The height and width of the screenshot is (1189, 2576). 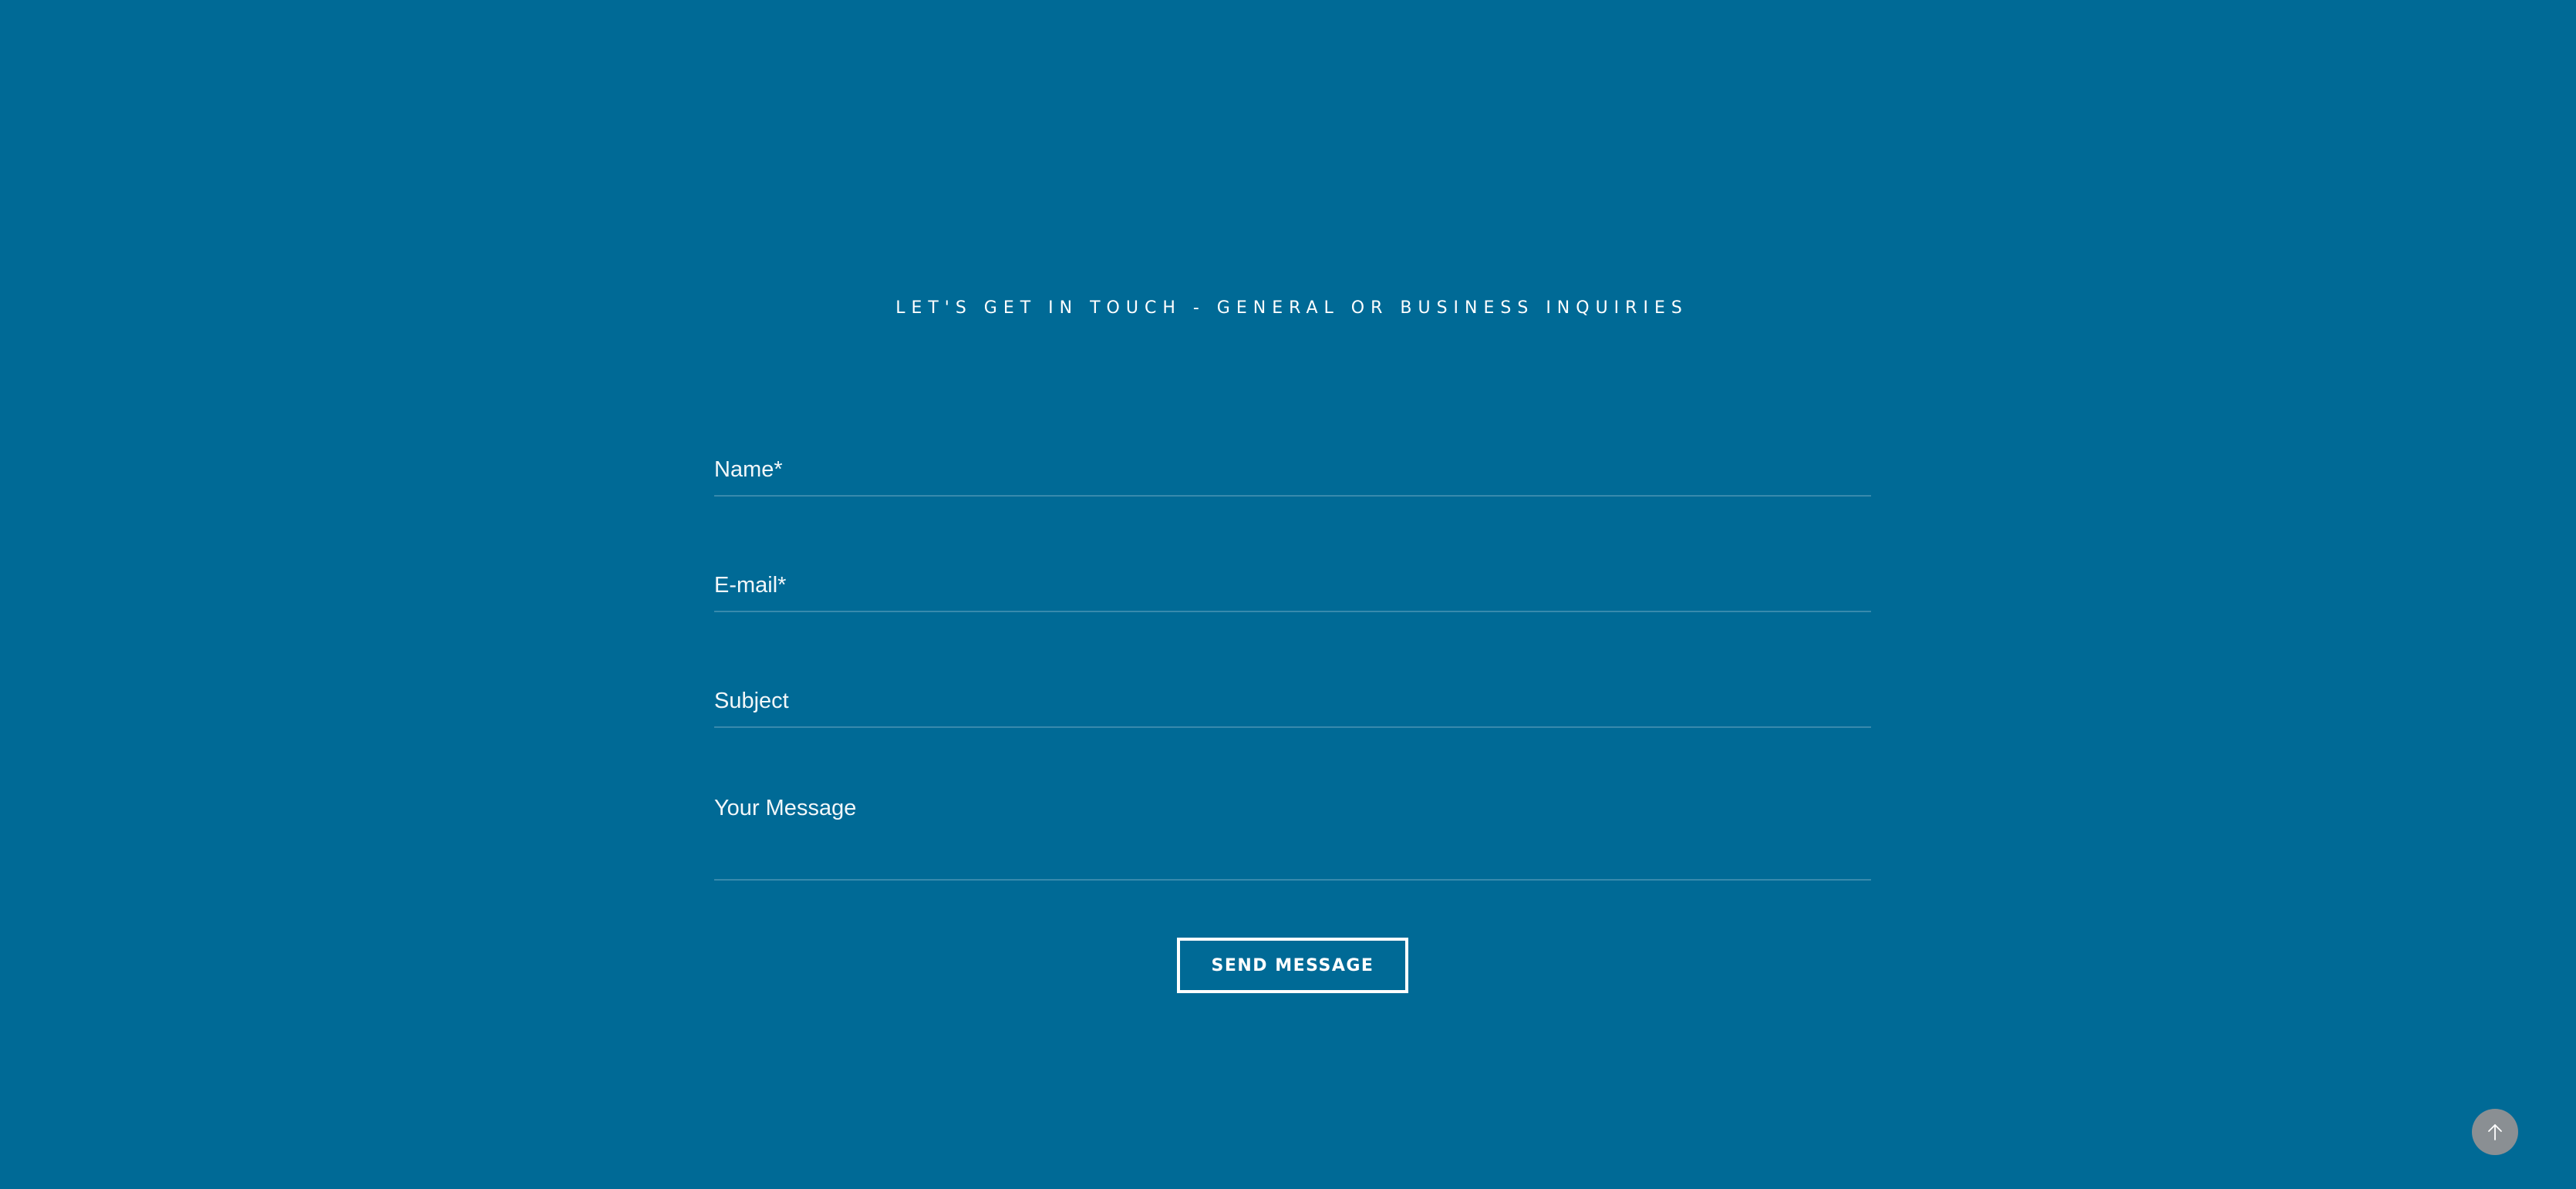 I want to click on name-field-wrapper, so click(x=1292, y=468).